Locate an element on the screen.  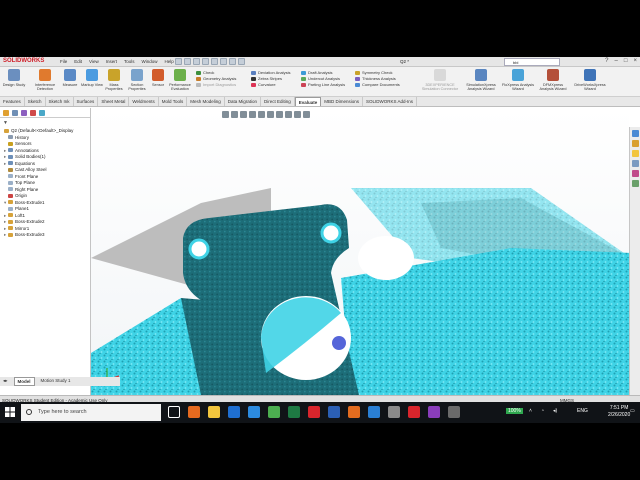
solidworks-logo: SOLIDWORKS is located at coordinates (23, 61).